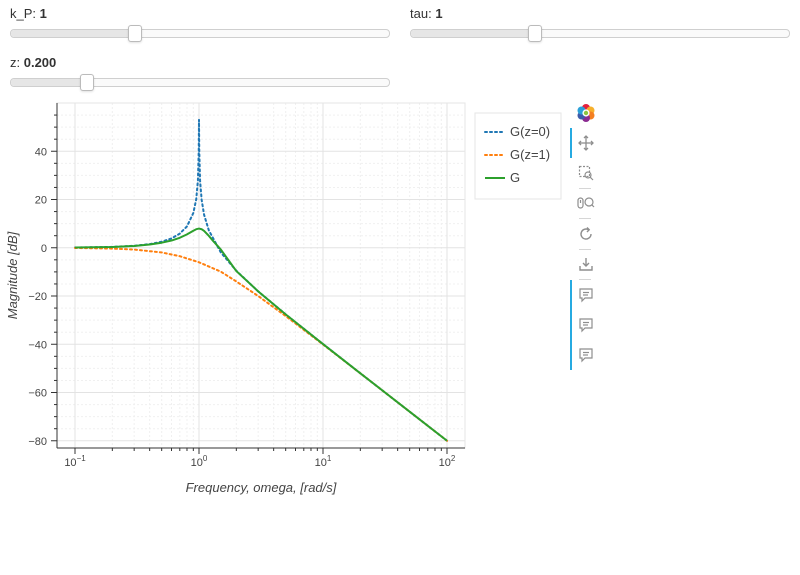 The image size is (800, 575). What do you see at coordinates (199, 461) in the screenshot?
I see `x-tick-label: 100` at bounding box center [199, 461].